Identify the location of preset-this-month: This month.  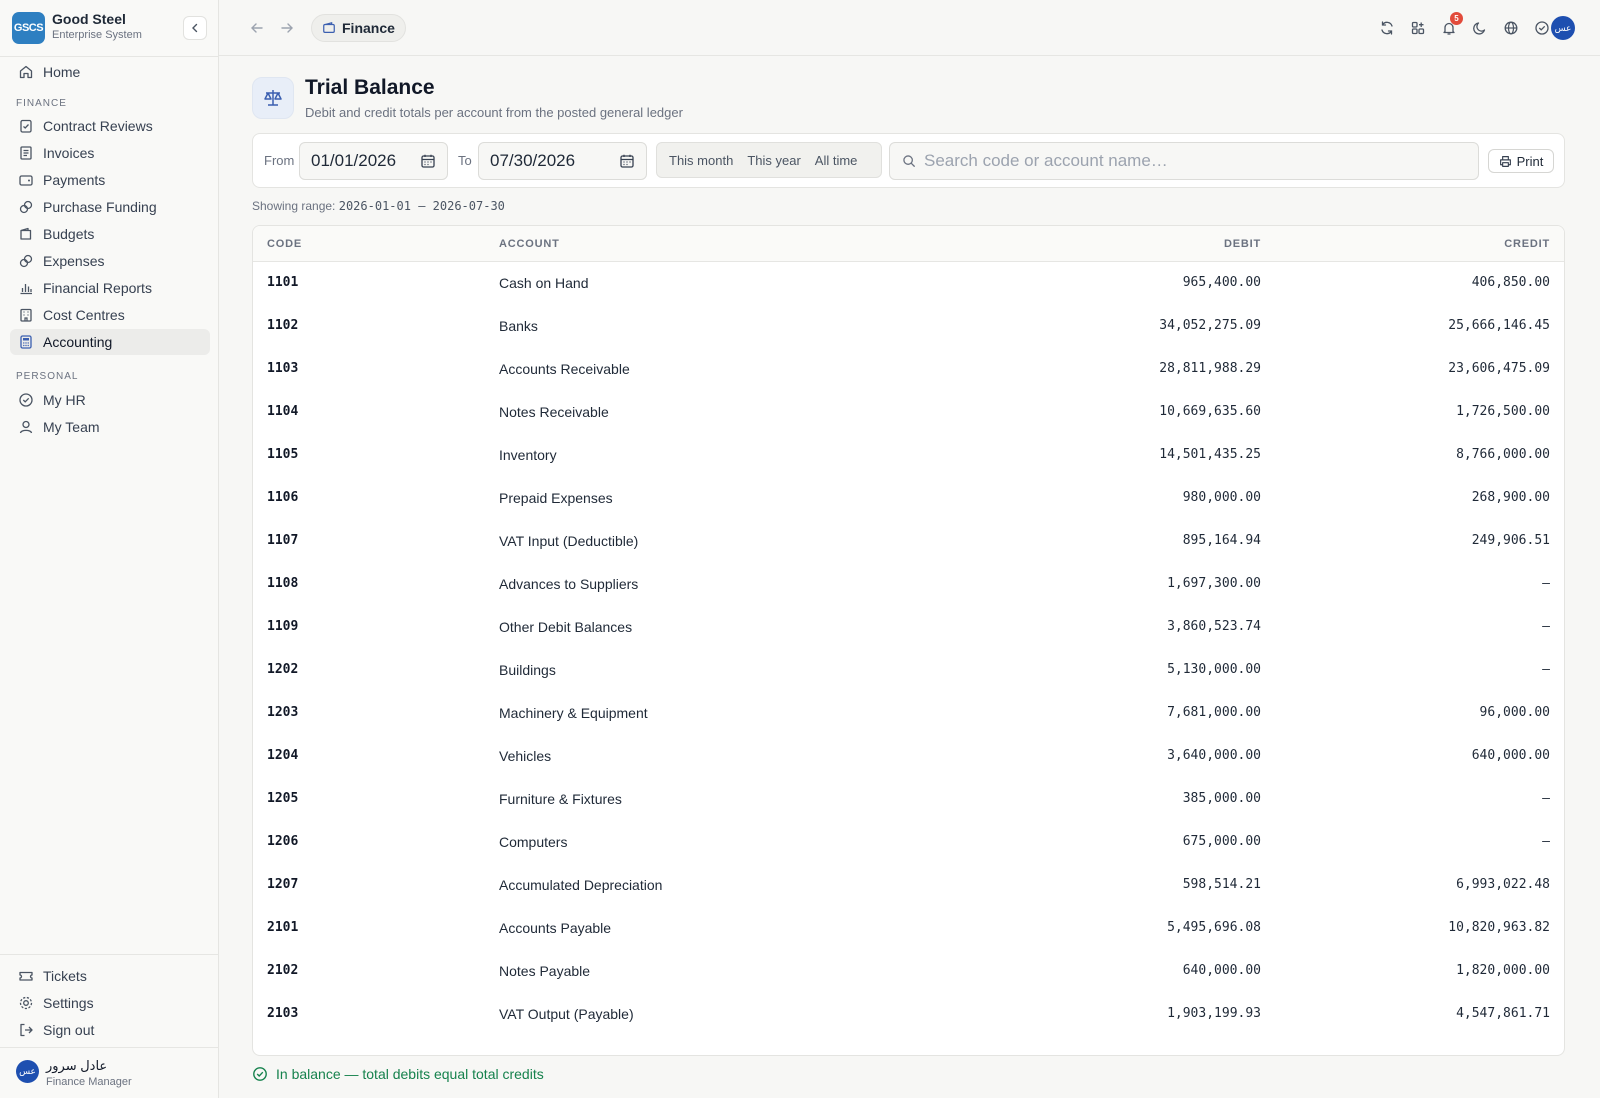
(704, 160).